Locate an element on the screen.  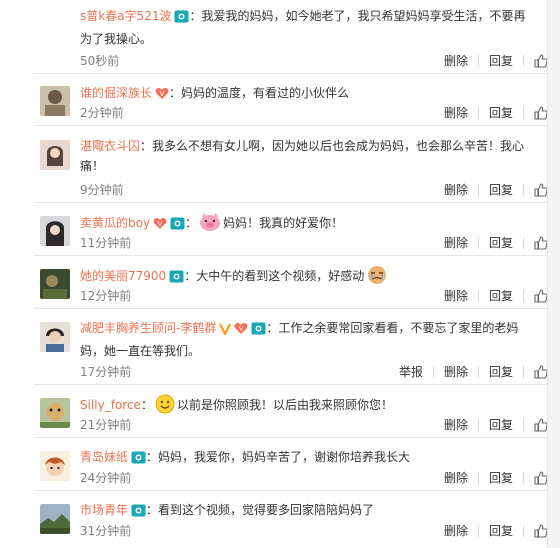
username-link: 卖黄瓜的boy is located at coordinates (115, 223).